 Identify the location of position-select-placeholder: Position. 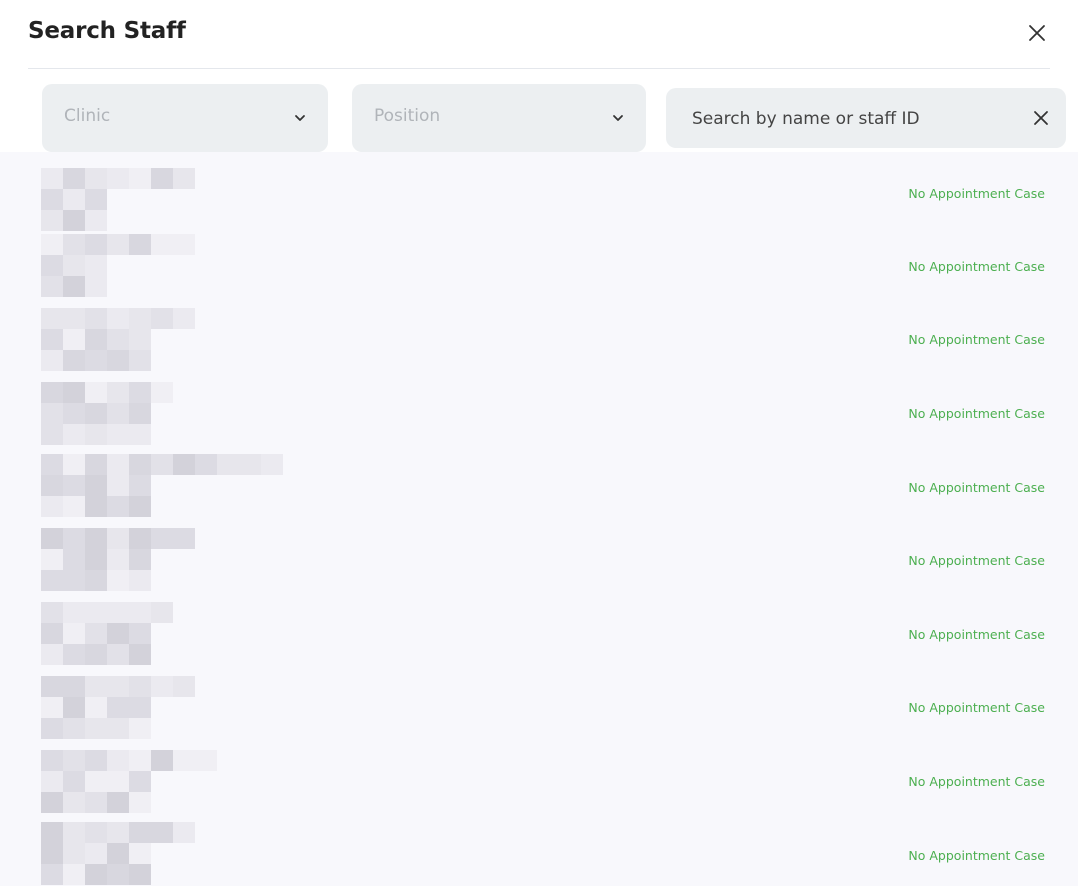
(407, 116).